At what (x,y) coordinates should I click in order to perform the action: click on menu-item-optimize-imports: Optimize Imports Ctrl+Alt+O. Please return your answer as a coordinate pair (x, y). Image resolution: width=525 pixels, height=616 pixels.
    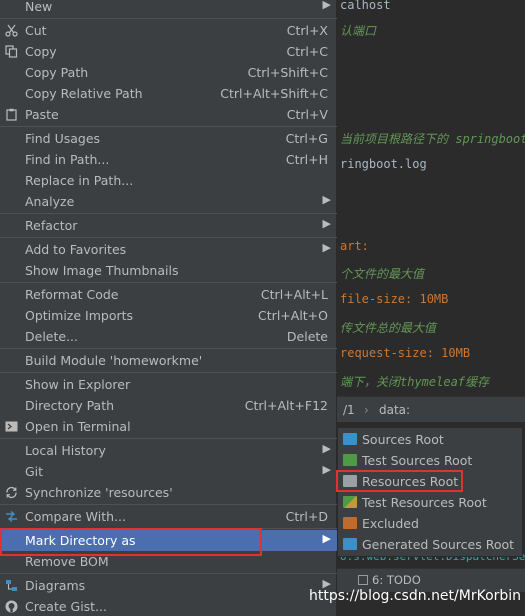
    Looking at the image, I should click on (168, 315).